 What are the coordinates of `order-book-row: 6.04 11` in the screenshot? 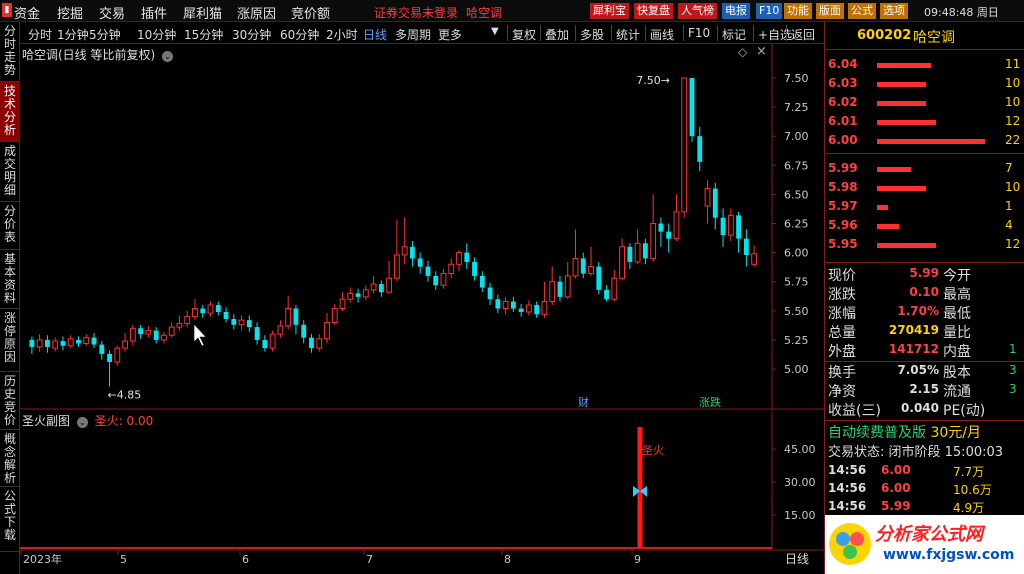 It's located at (924, 65).